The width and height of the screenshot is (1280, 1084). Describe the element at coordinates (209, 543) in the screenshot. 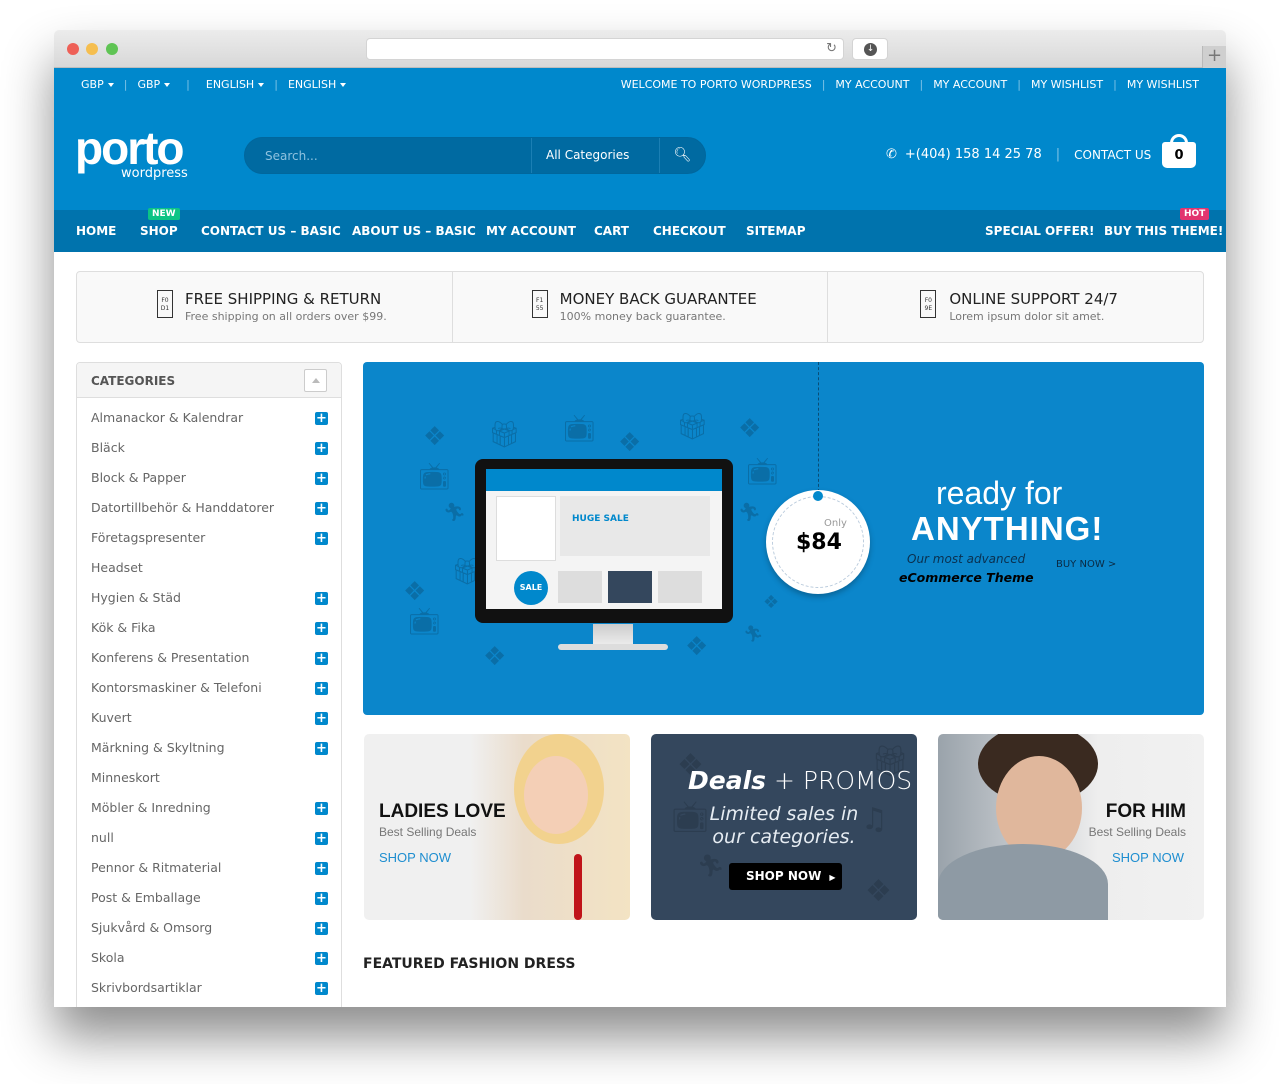

I see `category-item: Företagspresenter +` at that location.